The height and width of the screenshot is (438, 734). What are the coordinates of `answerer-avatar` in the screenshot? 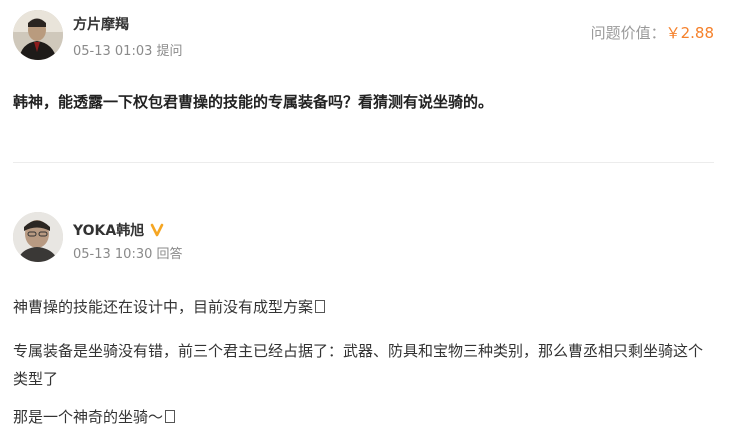 It's located at (38, 237).